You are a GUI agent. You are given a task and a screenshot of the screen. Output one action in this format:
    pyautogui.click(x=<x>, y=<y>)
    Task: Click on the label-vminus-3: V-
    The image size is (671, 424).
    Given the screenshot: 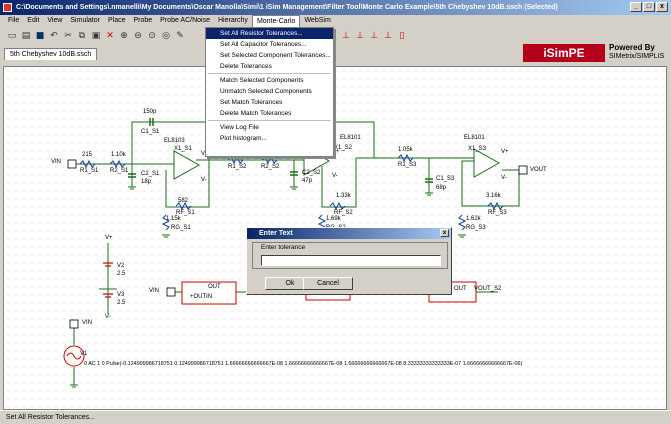 What is the action you would take?
    pyautogui.click(x=504, y=178)
    